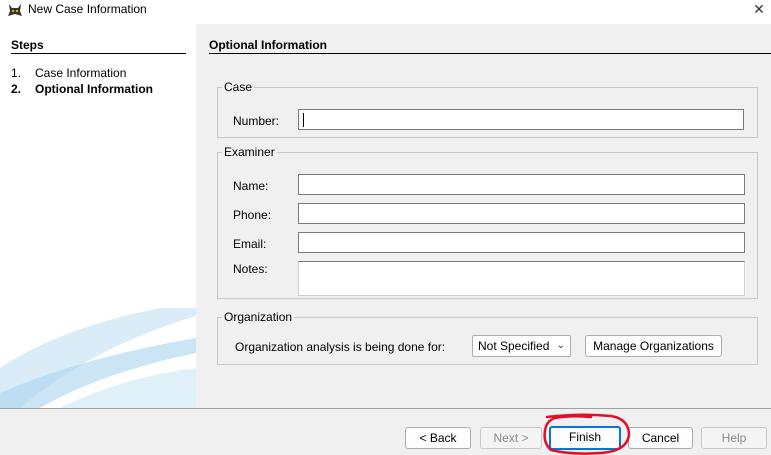 The height and width of the screenshot is (455, 771). Describe the element at coordinates (521, 242) in the screenshot. I see `email-field` at that location.